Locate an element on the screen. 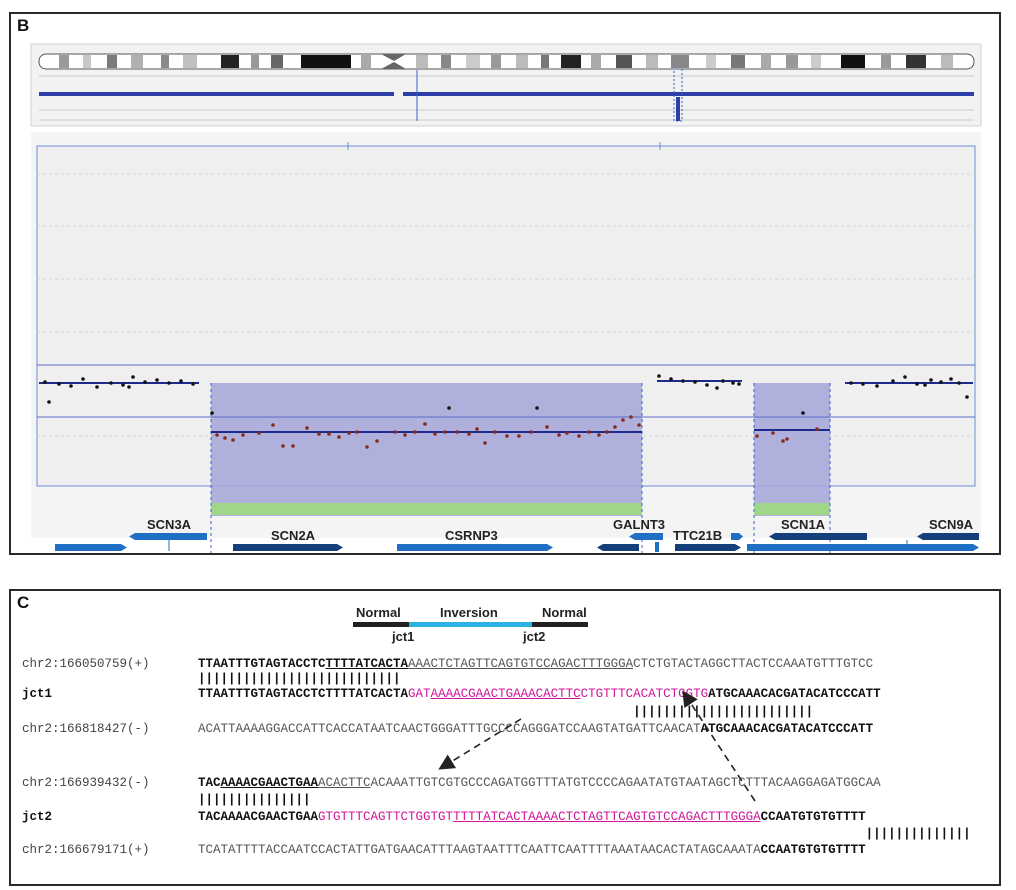  gene-label-scn1a: SCN1A is located at coordinates (803, 524).